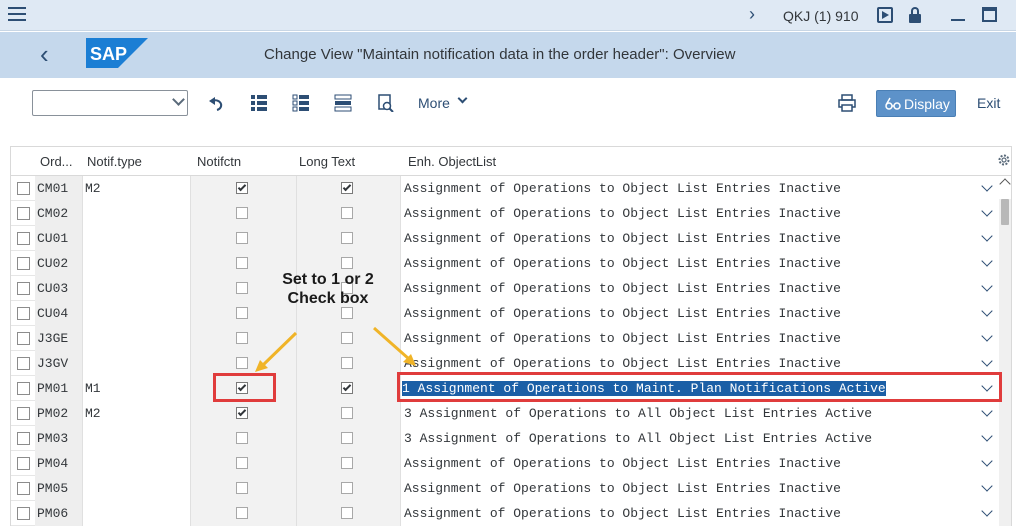 This screenshot has height=526, width=1016. I want to click on annotation-arrows, so click(335, 349).